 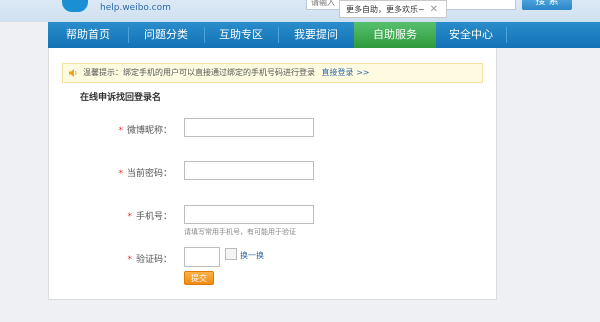 What do you see at coordinates (346, 72) in the screenshot?
I see `direct-login-link: 直接登录 >>` at bounding box center [346, 72].